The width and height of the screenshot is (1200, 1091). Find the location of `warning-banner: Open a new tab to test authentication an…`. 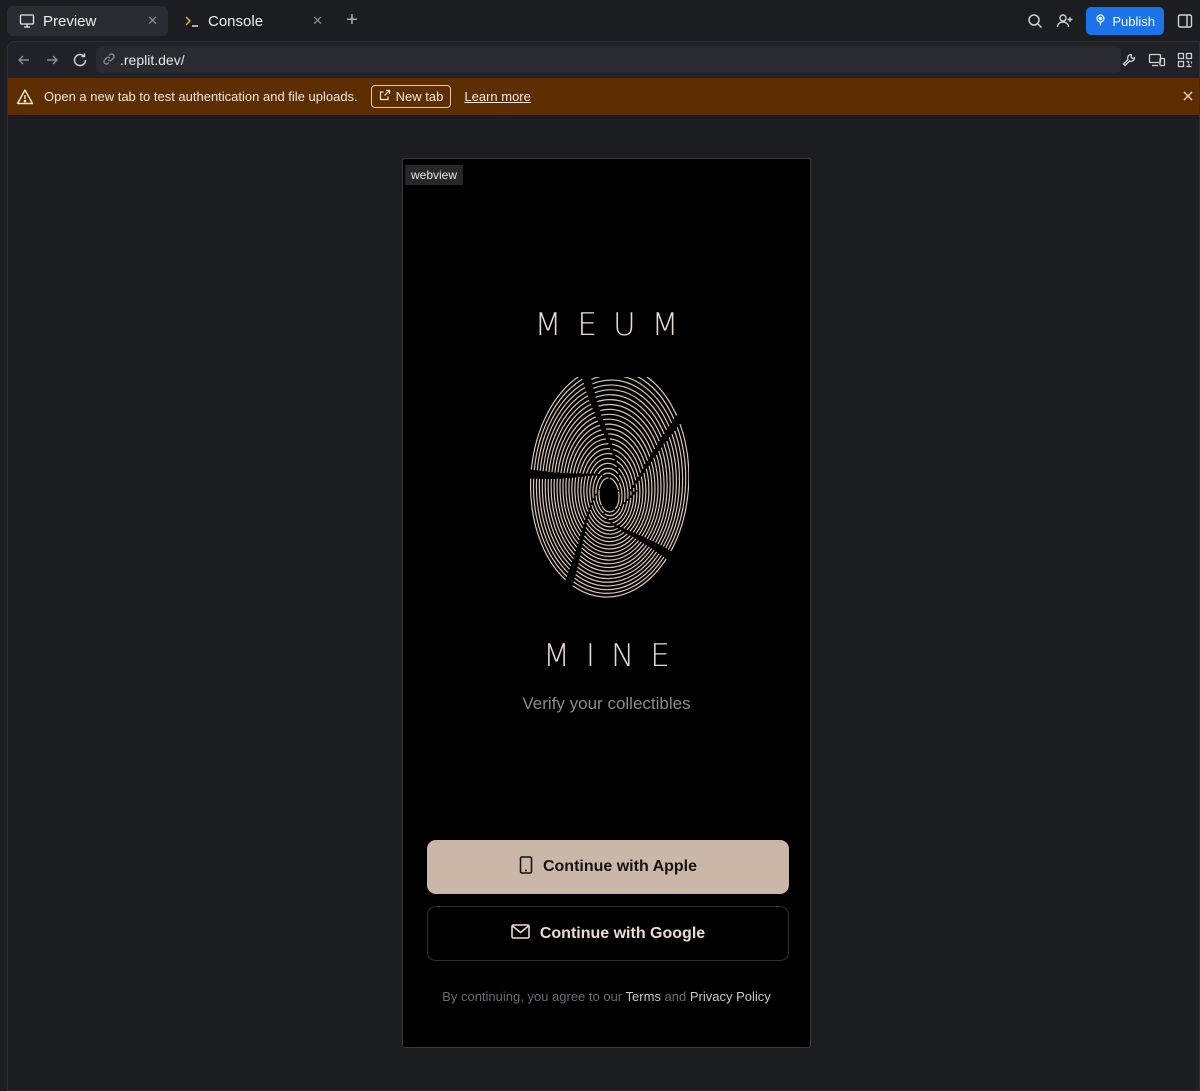

warning-banner: Open a new tab to test authentication an… is located at coordinates (603, 96).